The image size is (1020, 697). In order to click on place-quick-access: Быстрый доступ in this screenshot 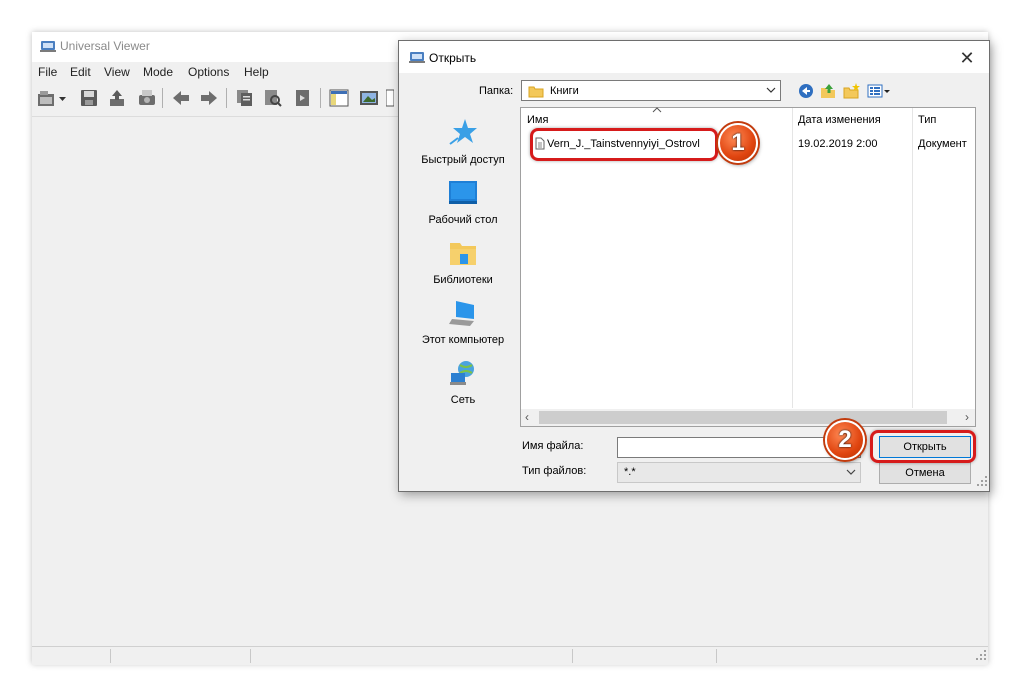, I will do `click(463, 141)`.